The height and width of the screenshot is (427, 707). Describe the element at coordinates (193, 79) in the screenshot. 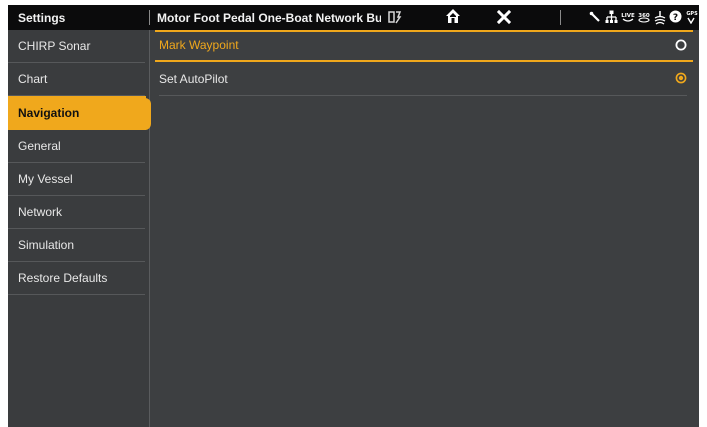

I see `option-label: Set AutoPilot` at that location.